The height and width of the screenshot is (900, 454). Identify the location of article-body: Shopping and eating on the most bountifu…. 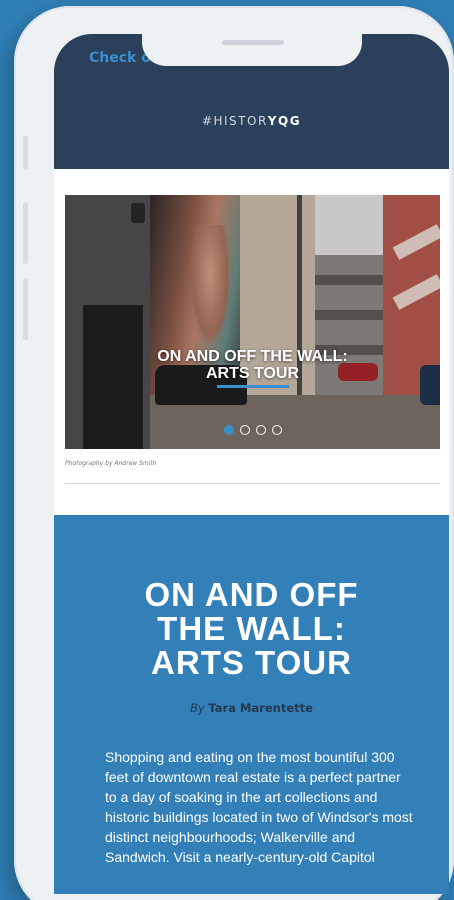
(259, 807).